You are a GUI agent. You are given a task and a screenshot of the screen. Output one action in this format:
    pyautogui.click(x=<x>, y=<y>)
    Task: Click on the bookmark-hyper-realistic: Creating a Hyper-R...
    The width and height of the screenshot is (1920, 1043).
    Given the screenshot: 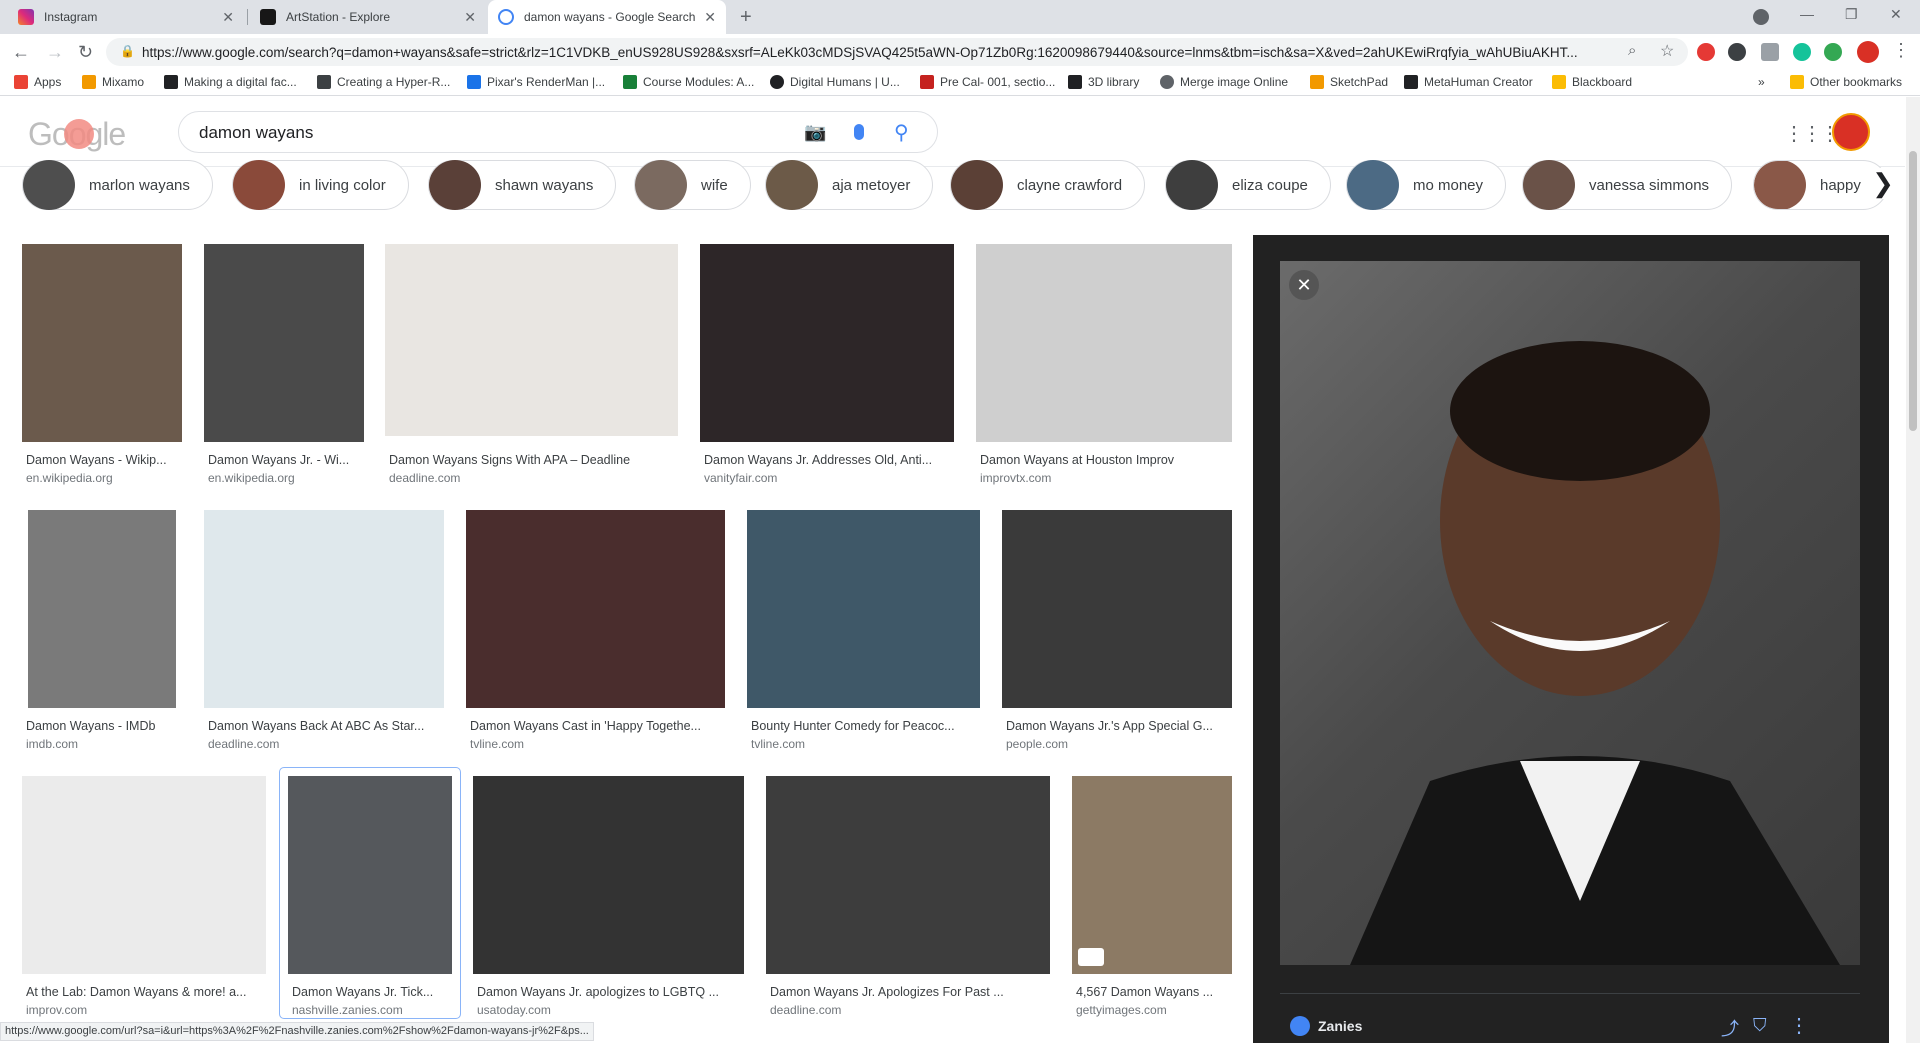 What is the action you would take?
    pyautogui.click(x=383, y=82)
    